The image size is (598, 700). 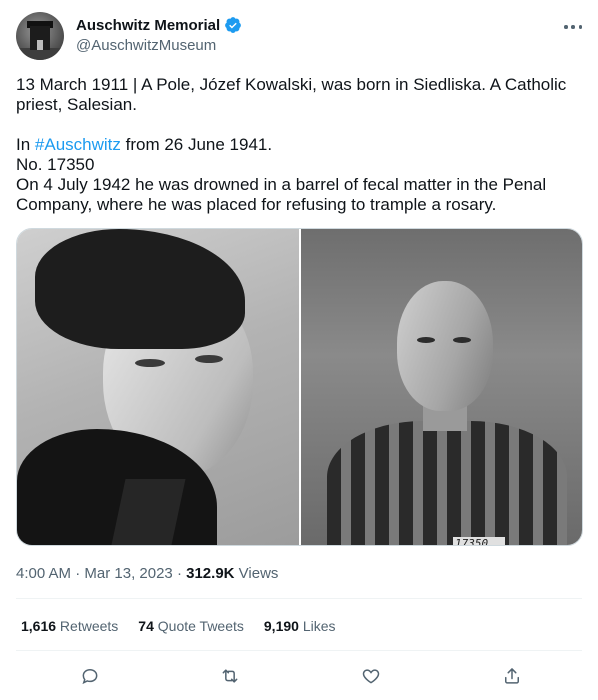 I want to click on tweet-header: Auschwitz Memorial @AuschwitzMuseum, so click(x=299, y=36).